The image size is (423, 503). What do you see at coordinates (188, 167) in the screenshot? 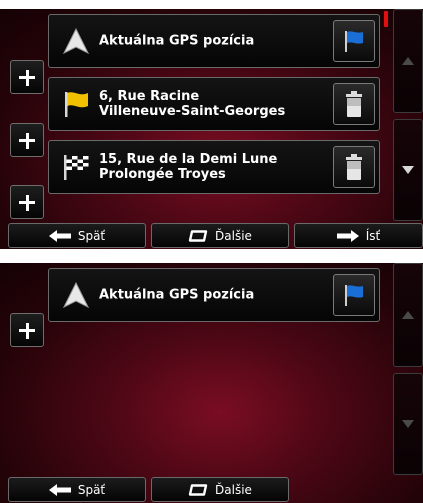
I see `route-item-label: 15, Rue de la Demi Lune Prolongée Troyes` at bounding box center [188, 167].